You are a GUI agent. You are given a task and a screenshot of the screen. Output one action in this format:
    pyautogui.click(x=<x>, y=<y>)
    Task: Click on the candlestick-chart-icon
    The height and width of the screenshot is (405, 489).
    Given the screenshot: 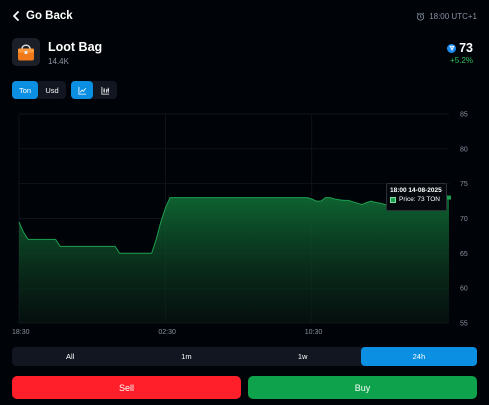 What is the action you would take?
    pyautogui.click(x=104, y=90)
    